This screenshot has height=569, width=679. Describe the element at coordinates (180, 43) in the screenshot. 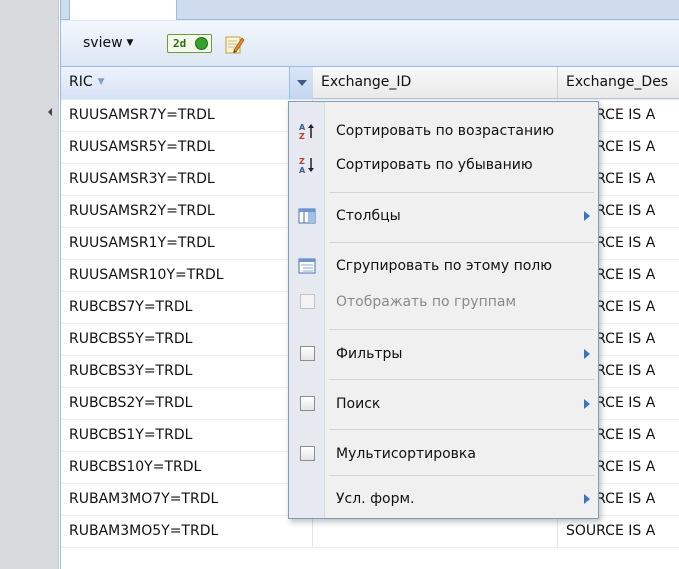

I see `toggle-2d-label: 2d` at that location.